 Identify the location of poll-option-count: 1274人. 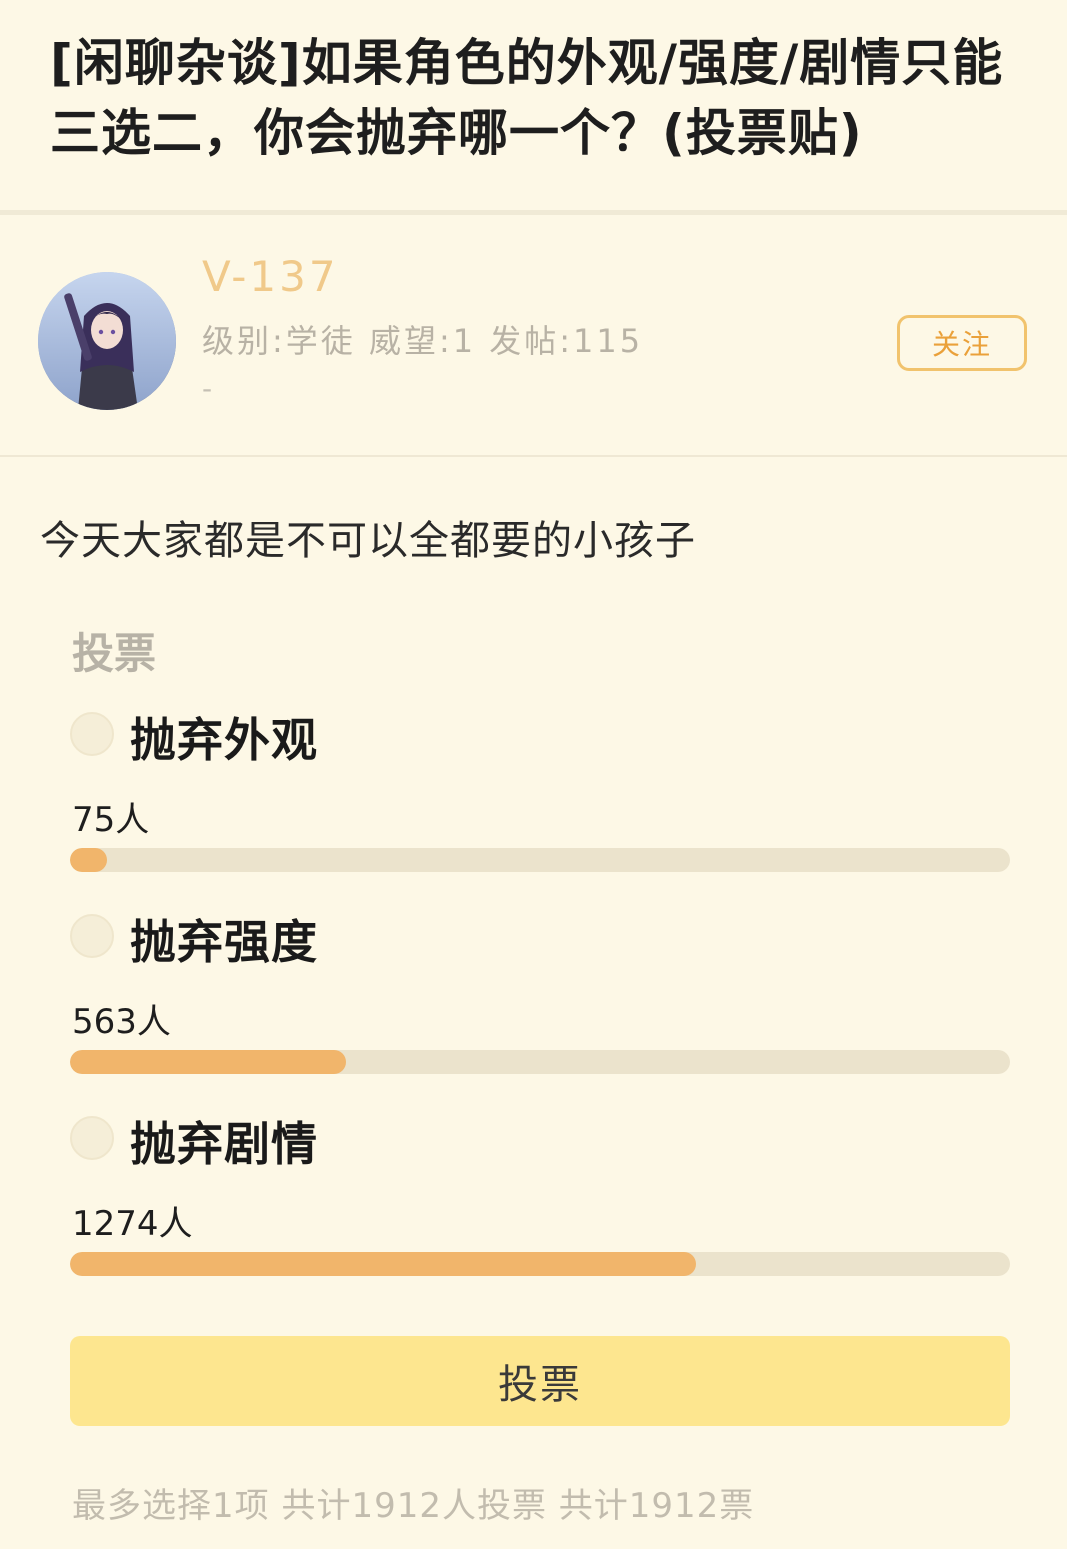
(132, 1224).